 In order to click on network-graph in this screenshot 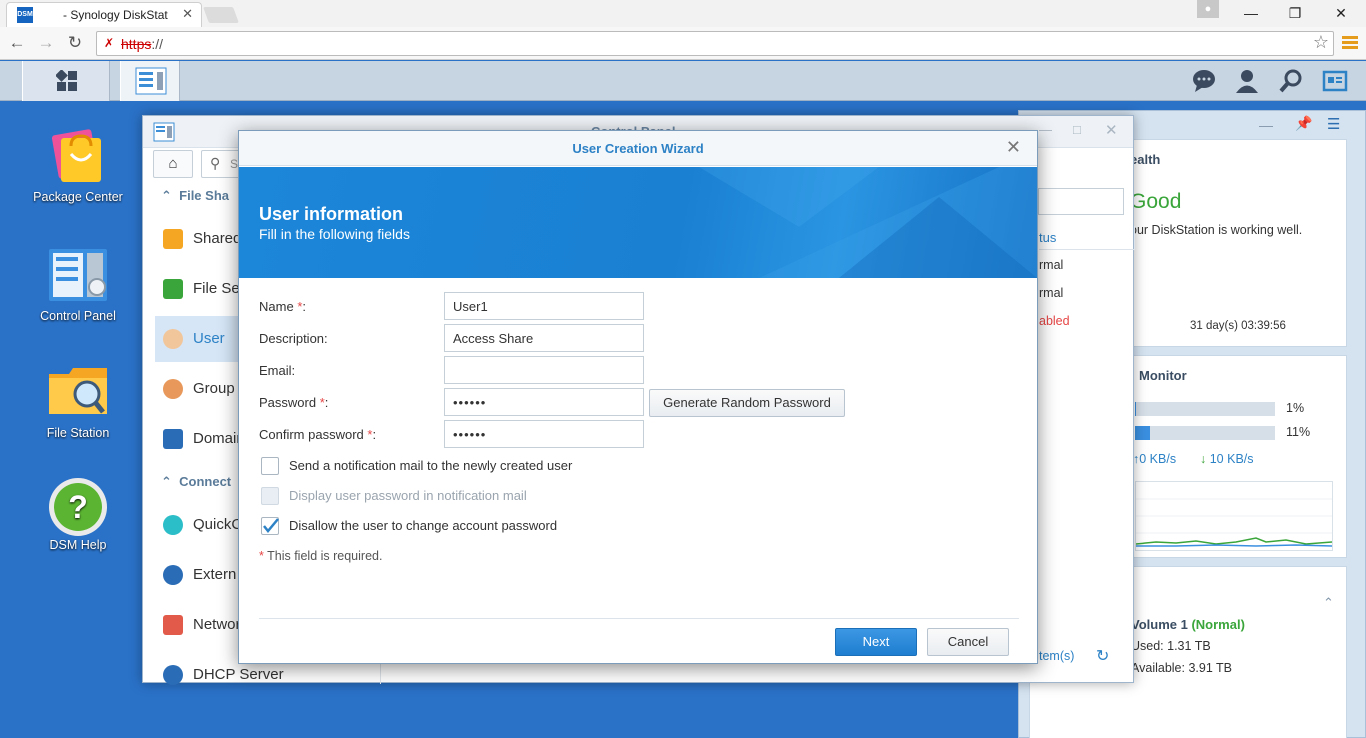, I will do `click(1234, 516)`.